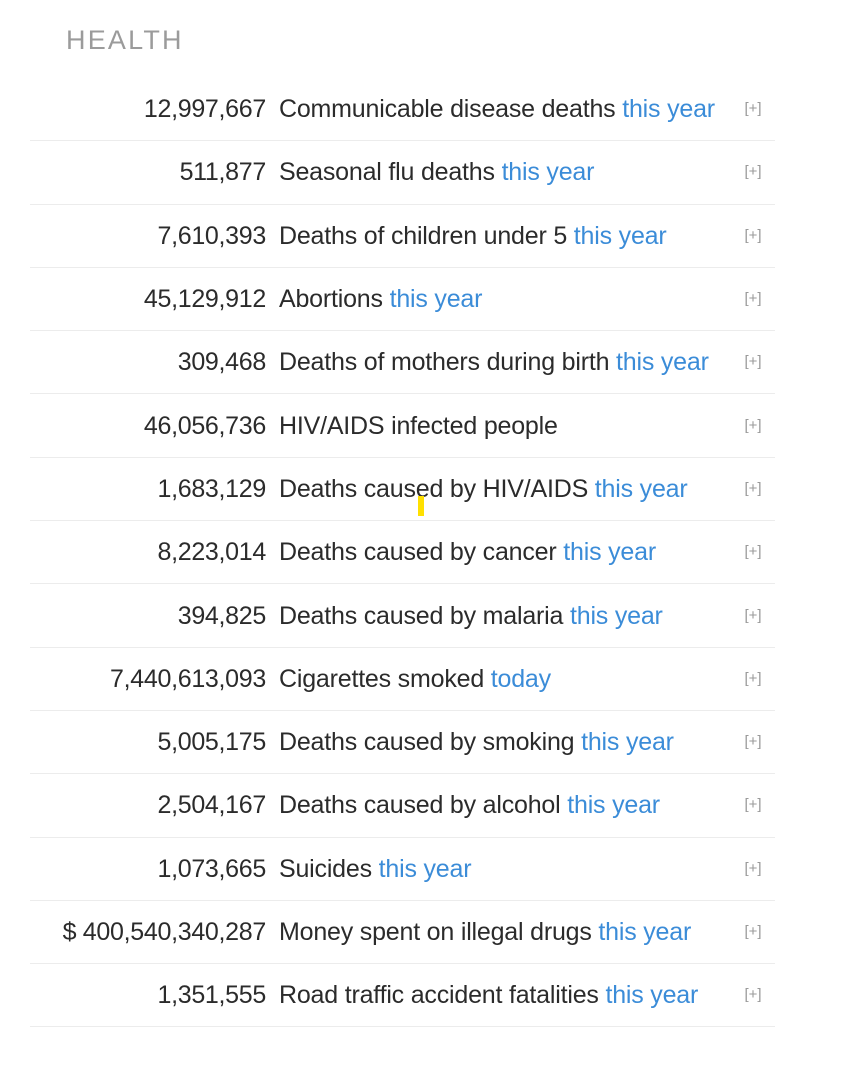  I want to click on counter-row: 1,073,665 Suicides this year [+], so click(402, 869).